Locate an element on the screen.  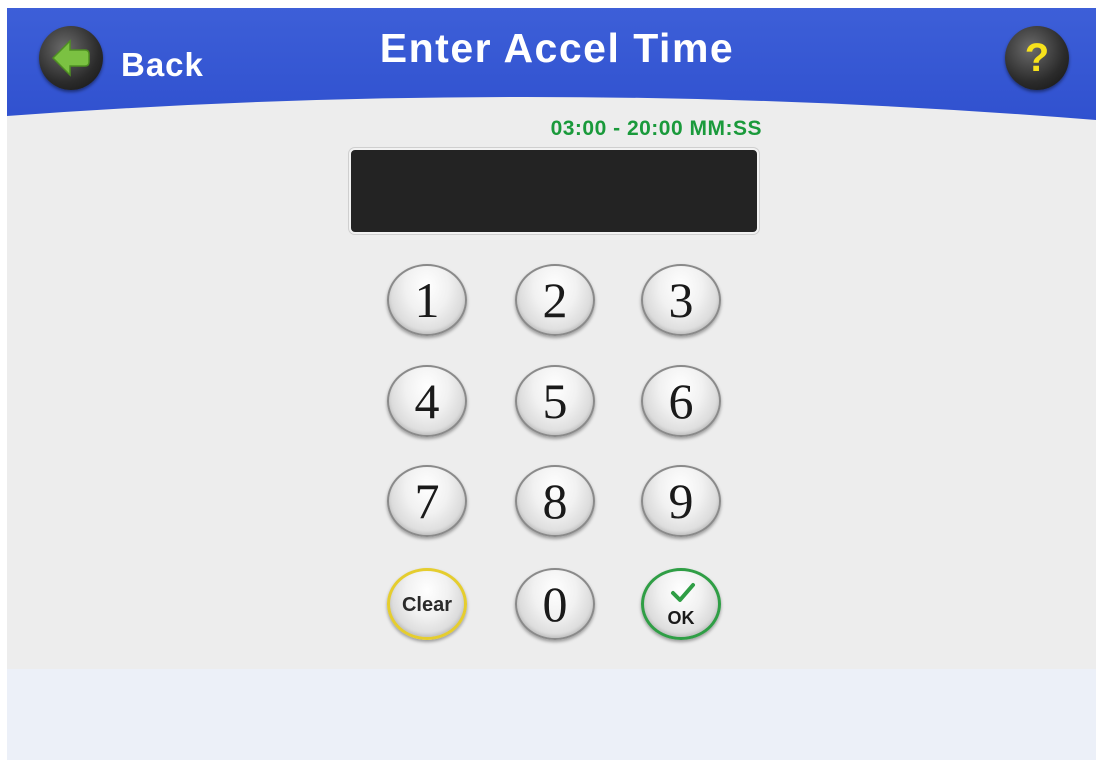
value-display is located at coordinates (554, 191).